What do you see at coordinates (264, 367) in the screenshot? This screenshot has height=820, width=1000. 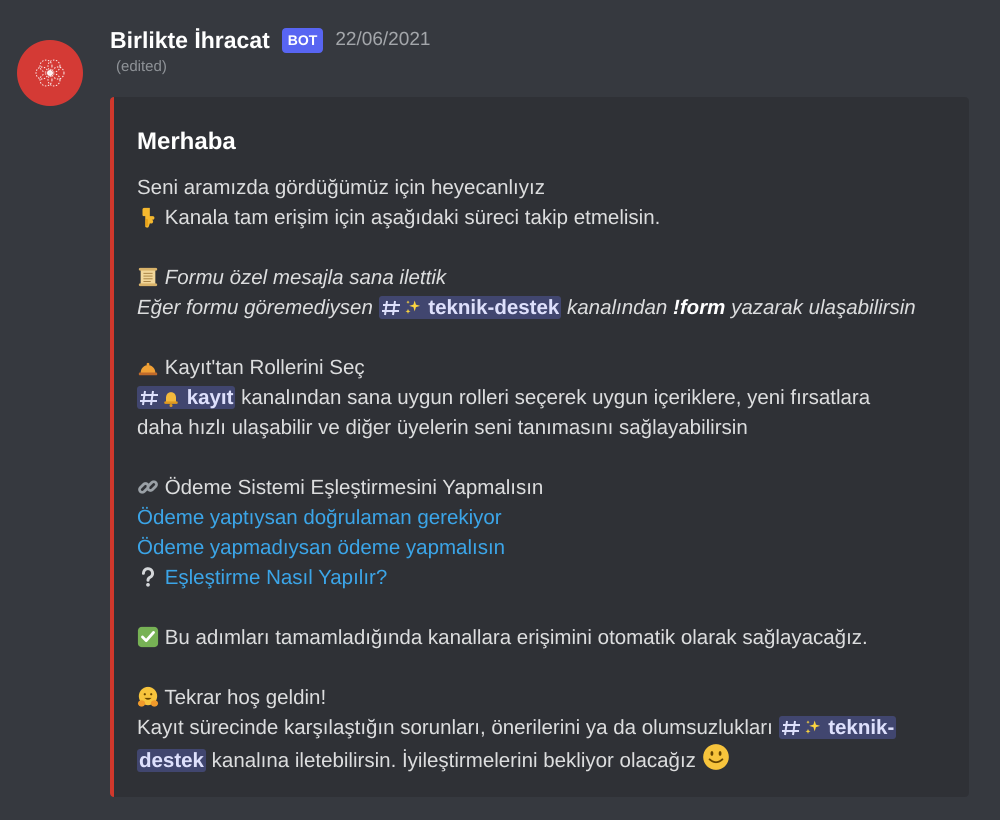 I see `message-text: Kayıt'tan Rollerini Seç` at bounding box center [264, 367].